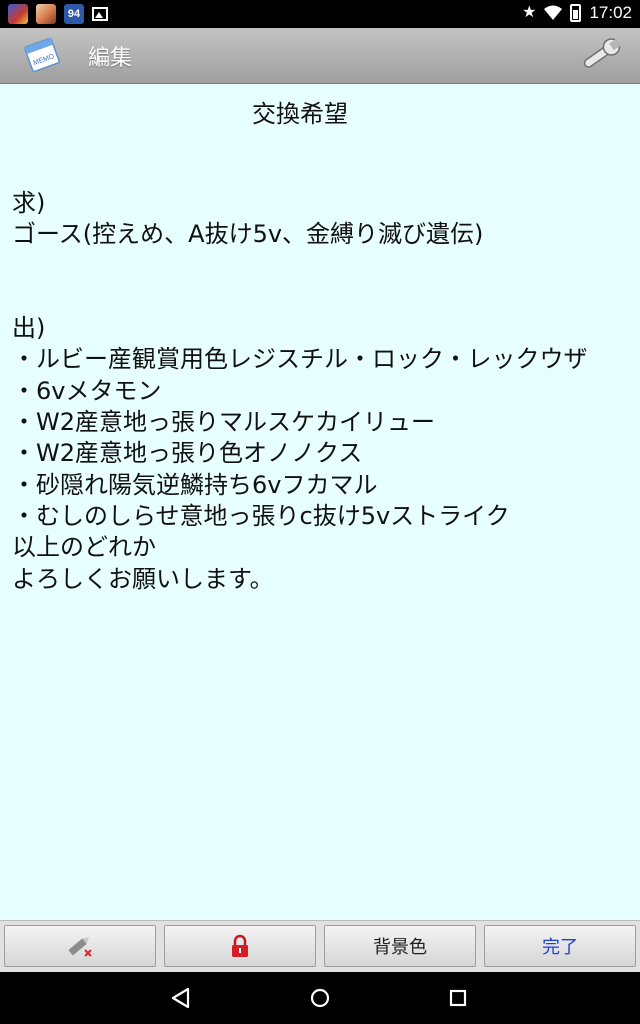  Describe the element at coordinates (610, 12) in the screenshot. I see `clock: 17:02` at that location.